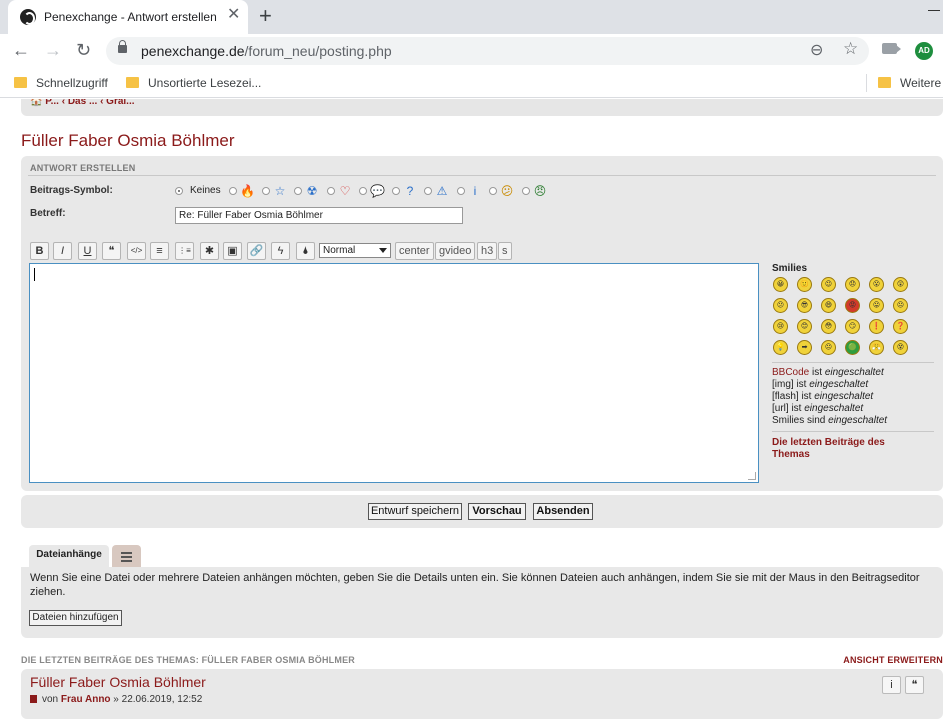 This screenshot has width=943, height=719. Describe the element at coordinates (87, 251) in the screenshot. I see `underline-button: U` at that location.